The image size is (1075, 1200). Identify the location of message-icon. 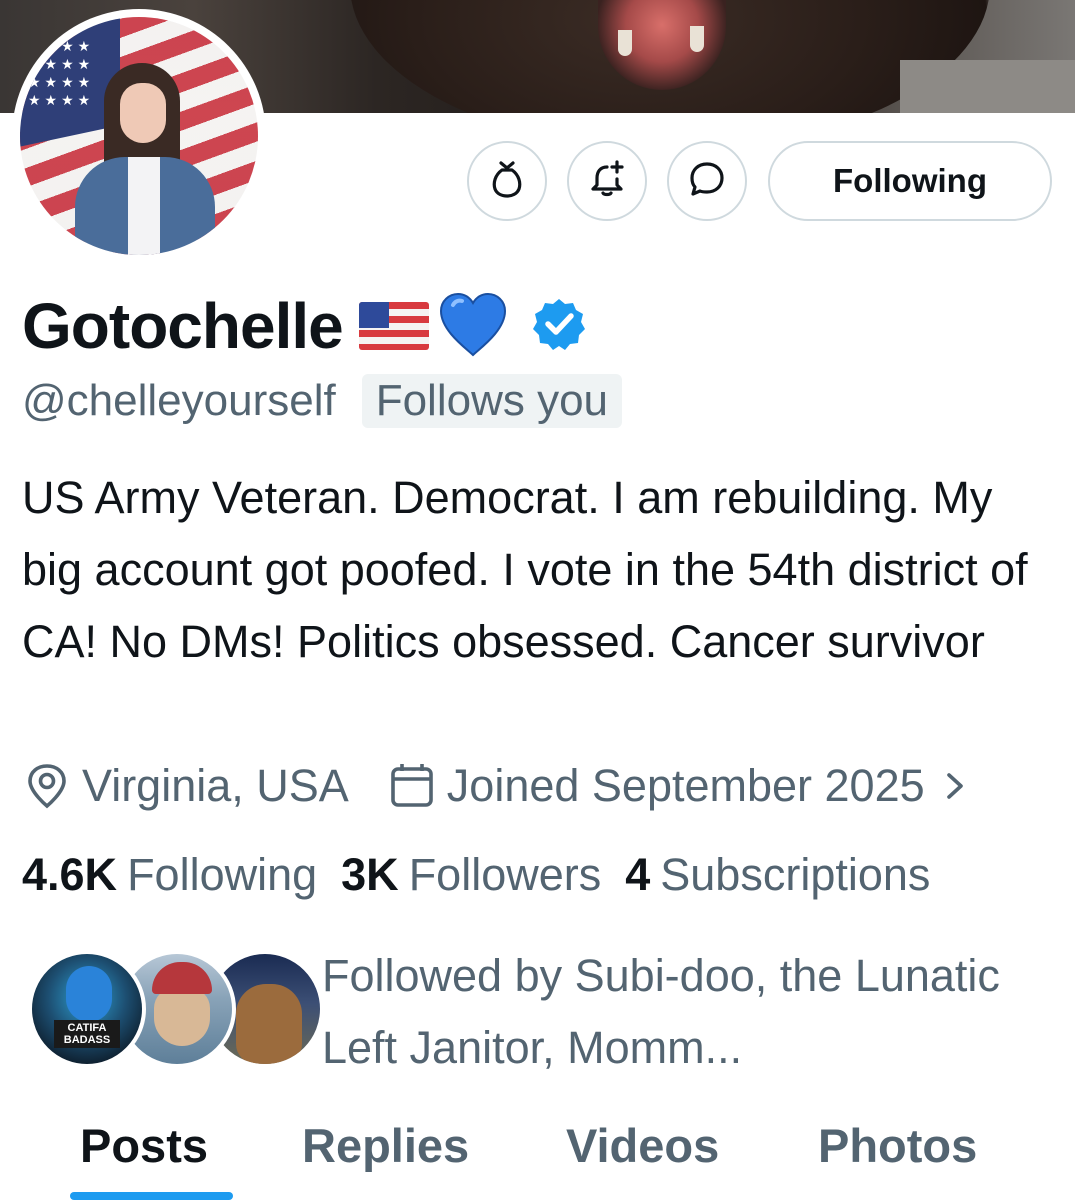
(707, 181).